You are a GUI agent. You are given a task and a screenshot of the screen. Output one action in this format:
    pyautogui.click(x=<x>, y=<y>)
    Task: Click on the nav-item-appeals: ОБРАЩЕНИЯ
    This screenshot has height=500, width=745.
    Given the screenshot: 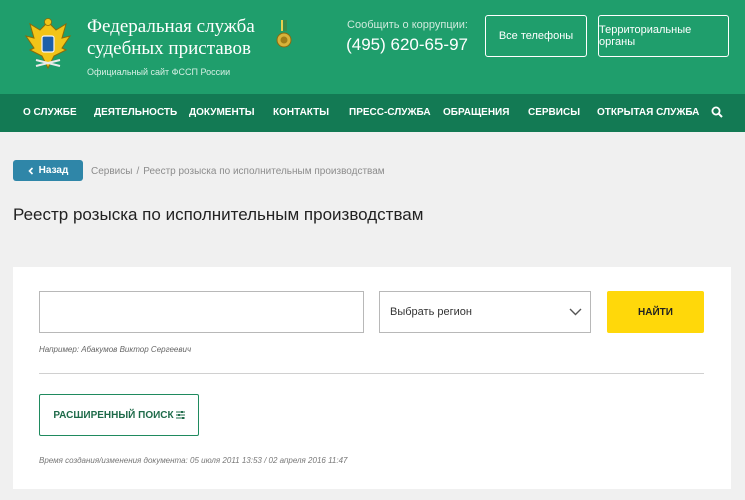 What is the action you would take?
    pyautogui.click(x=476, y=112)
    